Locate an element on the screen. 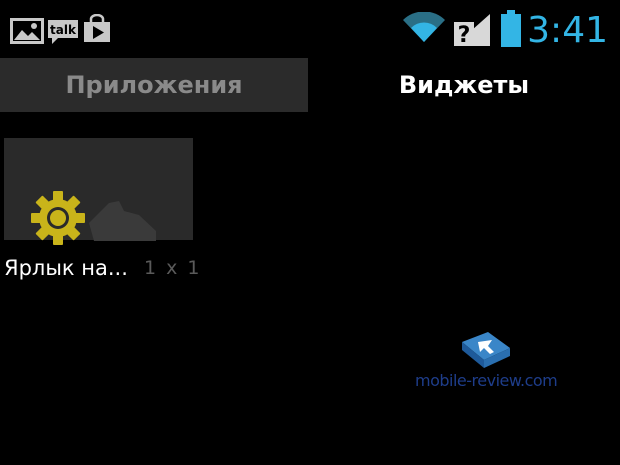  wifi-icon is located at coordinates (424, 29).